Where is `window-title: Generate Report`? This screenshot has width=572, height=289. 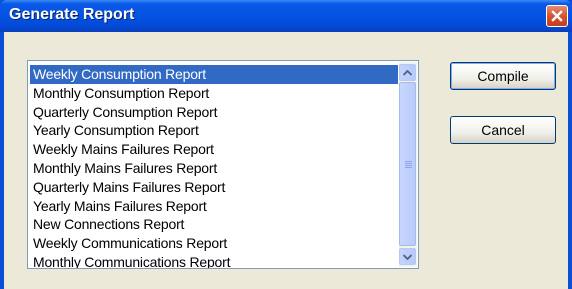 window-title: Generate Report is located at coordinates (72, 14).